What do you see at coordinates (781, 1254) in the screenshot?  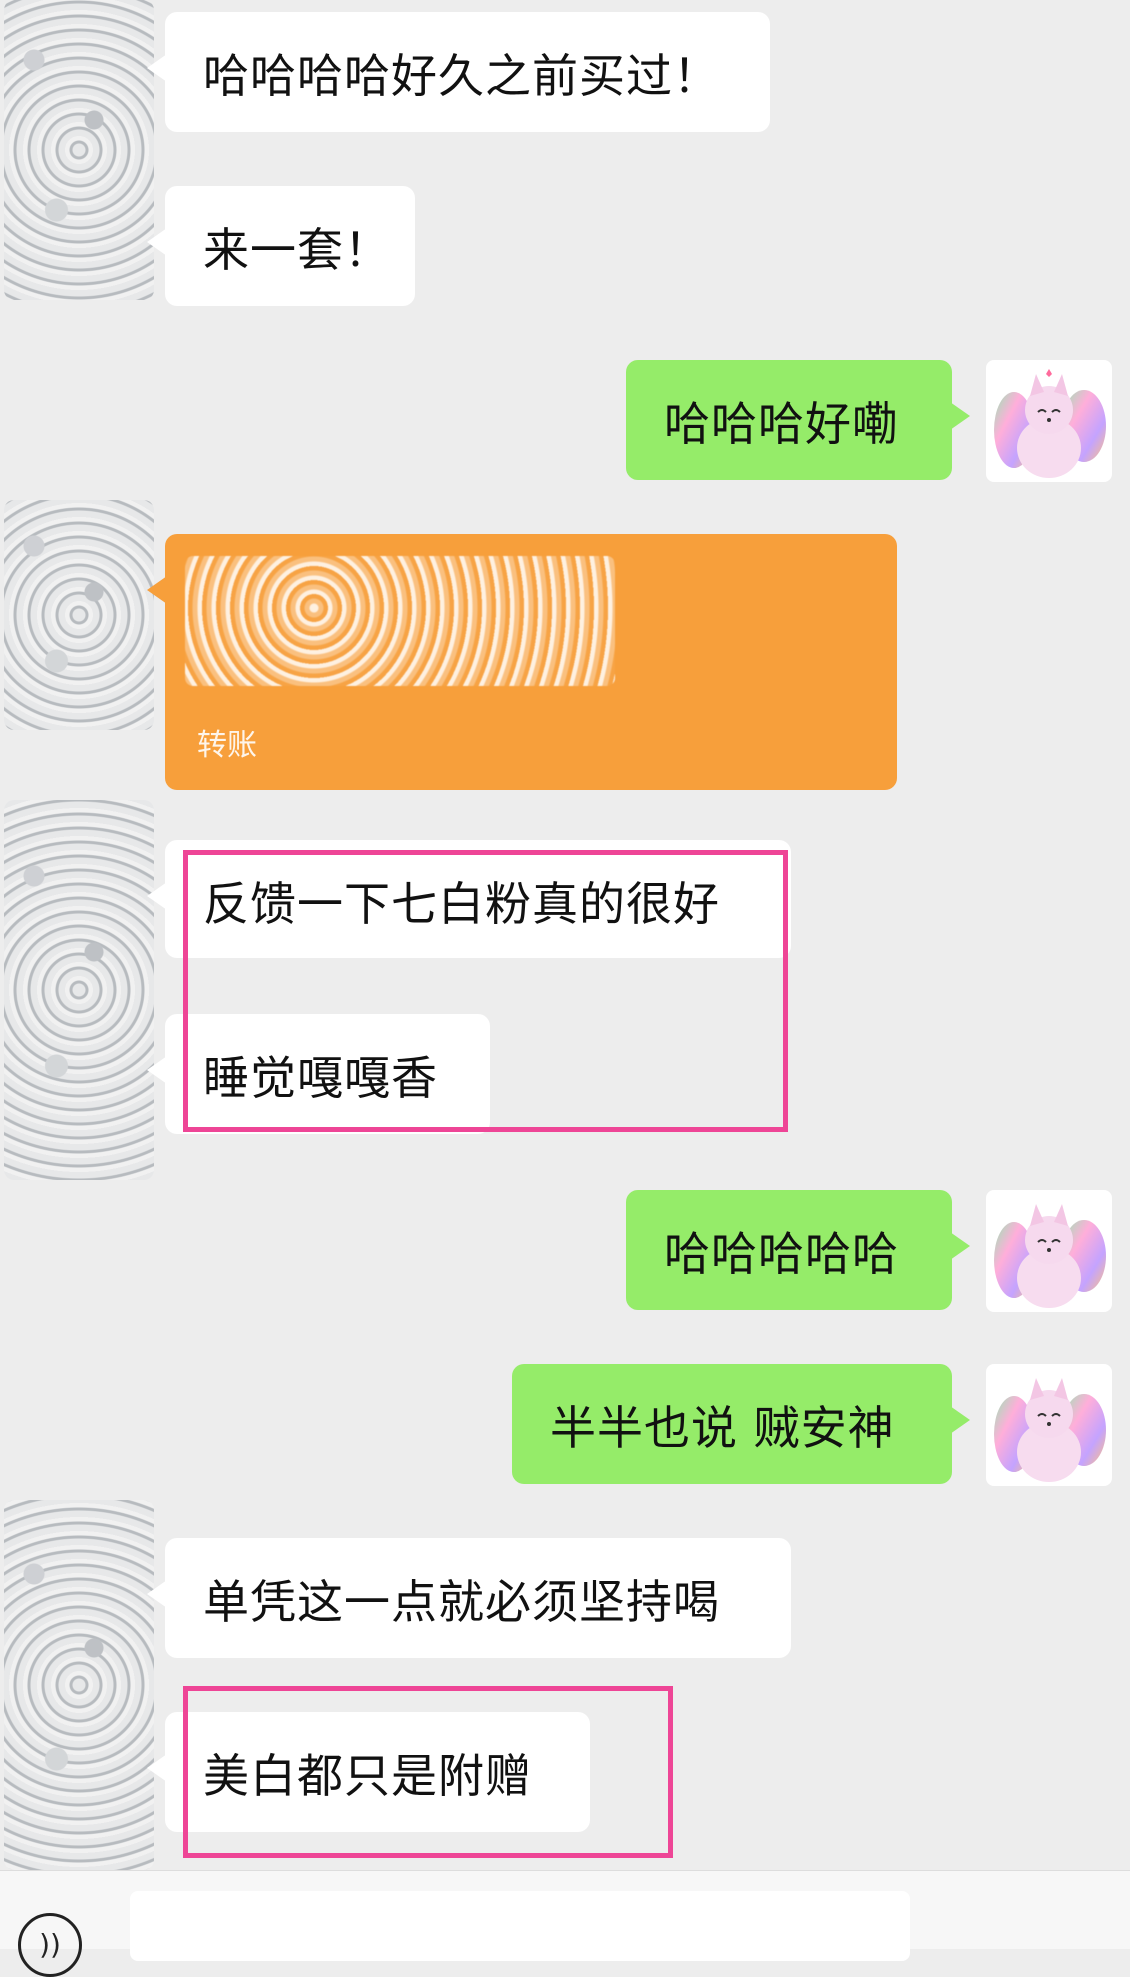 I see `message-text: 哈哈哈哈哈` at bounding box center [781, 1254].